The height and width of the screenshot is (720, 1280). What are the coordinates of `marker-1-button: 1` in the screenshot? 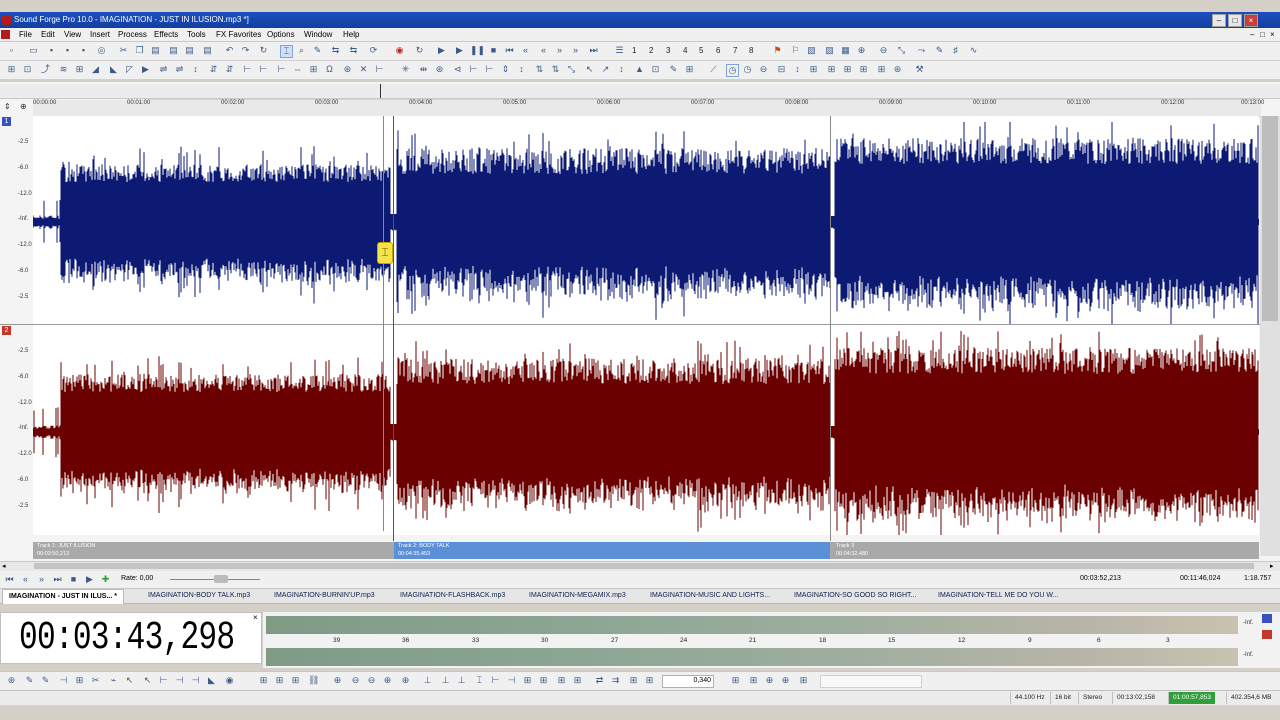 It's located at (634, 50).